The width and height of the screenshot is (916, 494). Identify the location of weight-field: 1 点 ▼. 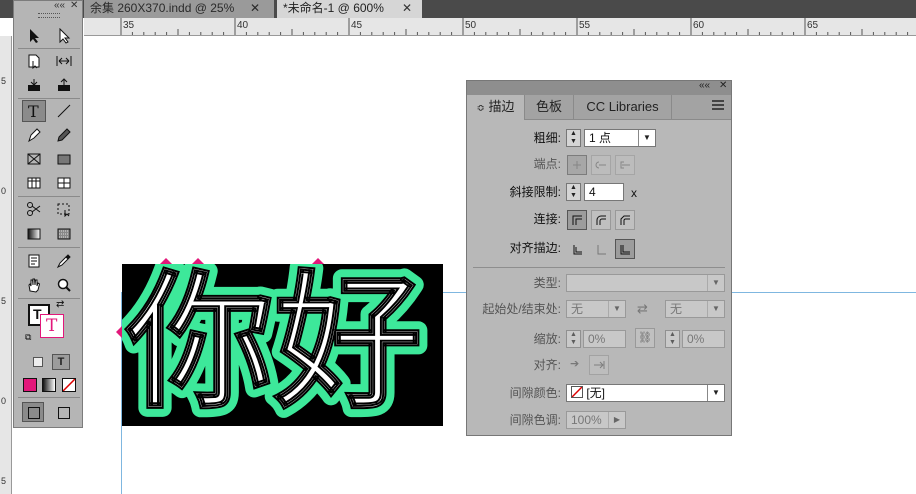
(620, 138).